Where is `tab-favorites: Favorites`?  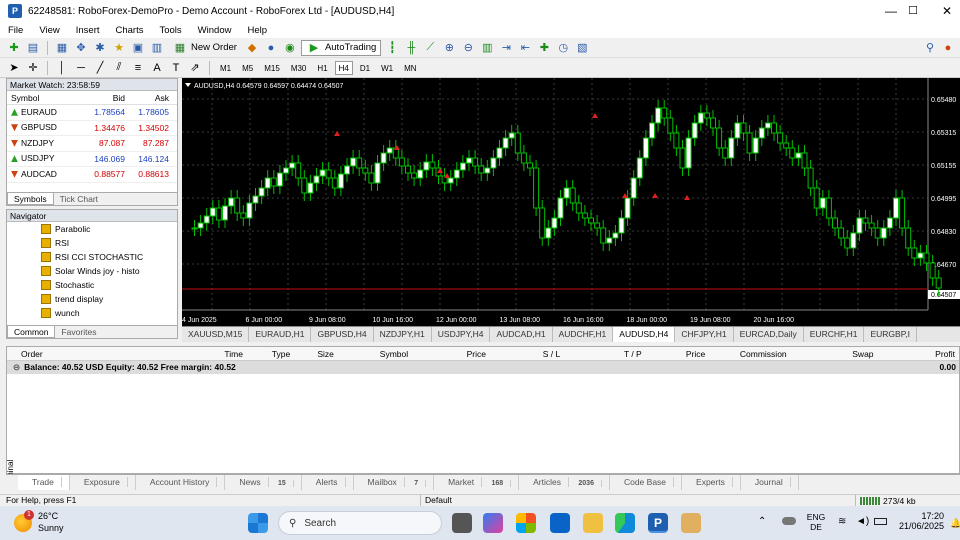 tab-favorites: Favorites is located at coordinates (78, 332).